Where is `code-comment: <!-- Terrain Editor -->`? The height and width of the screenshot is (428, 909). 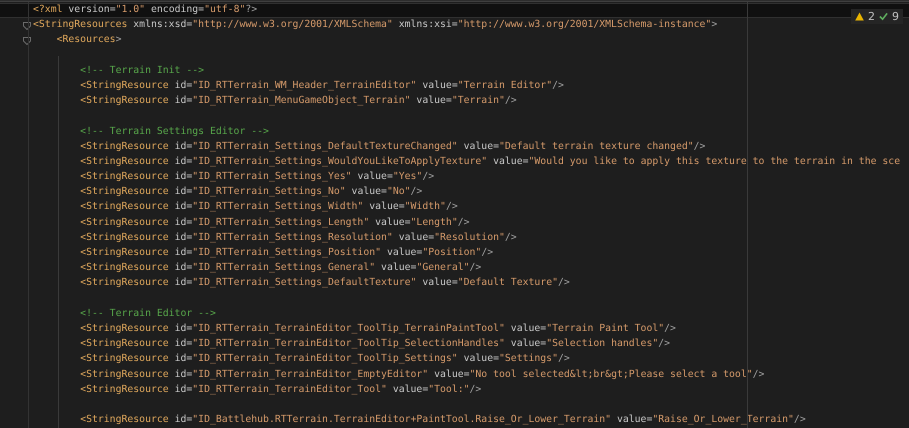 code-comment: <!-- Terrain Editor --> is located at coordinates (147, 313).